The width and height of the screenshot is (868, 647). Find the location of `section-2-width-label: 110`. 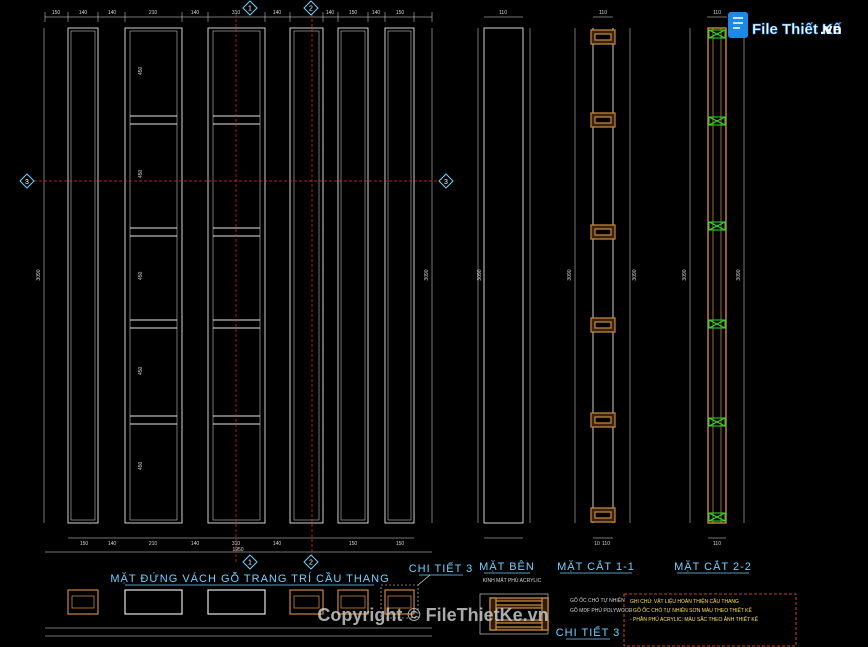

section-2-width-label: 110 is located at coordinates (717, 13).